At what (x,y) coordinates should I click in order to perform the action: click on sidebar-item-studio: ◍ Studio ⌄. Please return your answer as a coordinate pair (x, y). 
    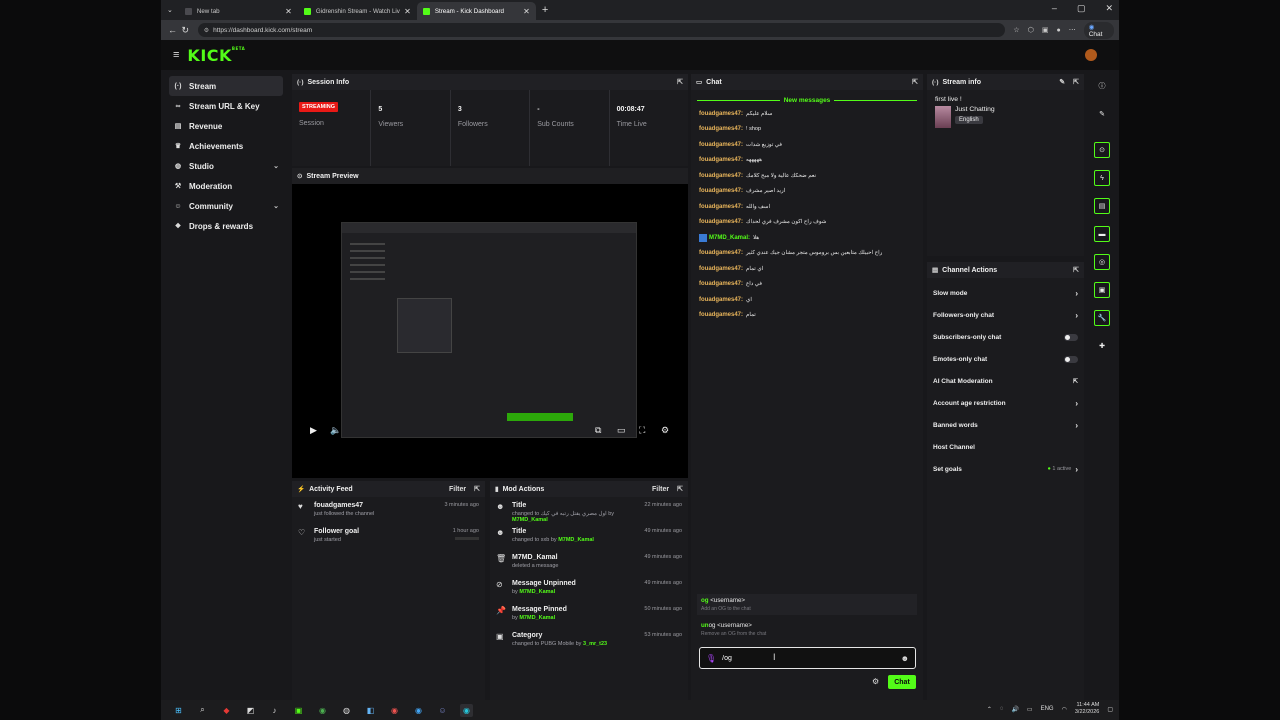
    Looking at the image, I should click on (226, 166).